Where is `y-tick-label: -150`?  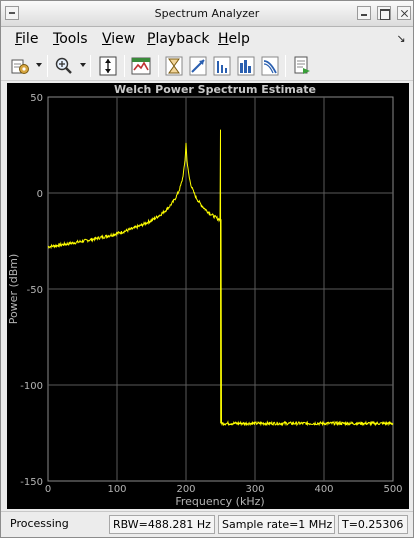 y-tick-label: -150 is located at coordinates (31, 482).